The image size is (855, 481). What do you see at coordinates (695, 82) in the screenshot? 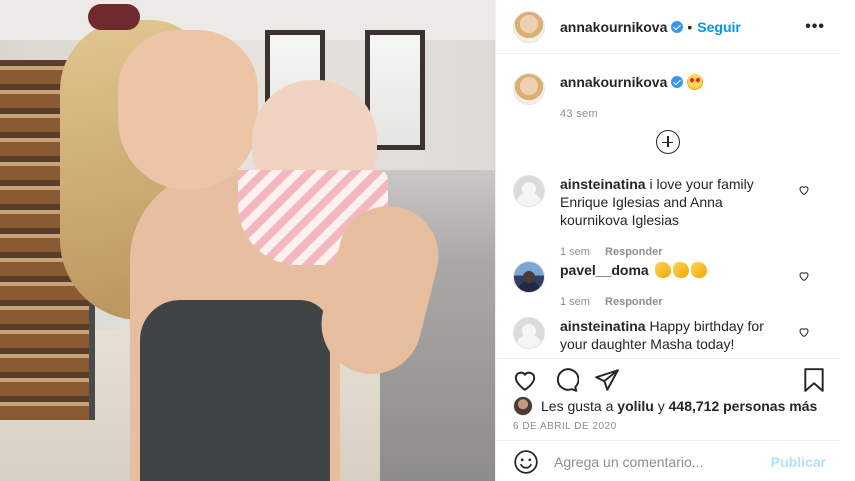
I see `heart-eyes-emoji-icon` at bounding box center [695, 82].